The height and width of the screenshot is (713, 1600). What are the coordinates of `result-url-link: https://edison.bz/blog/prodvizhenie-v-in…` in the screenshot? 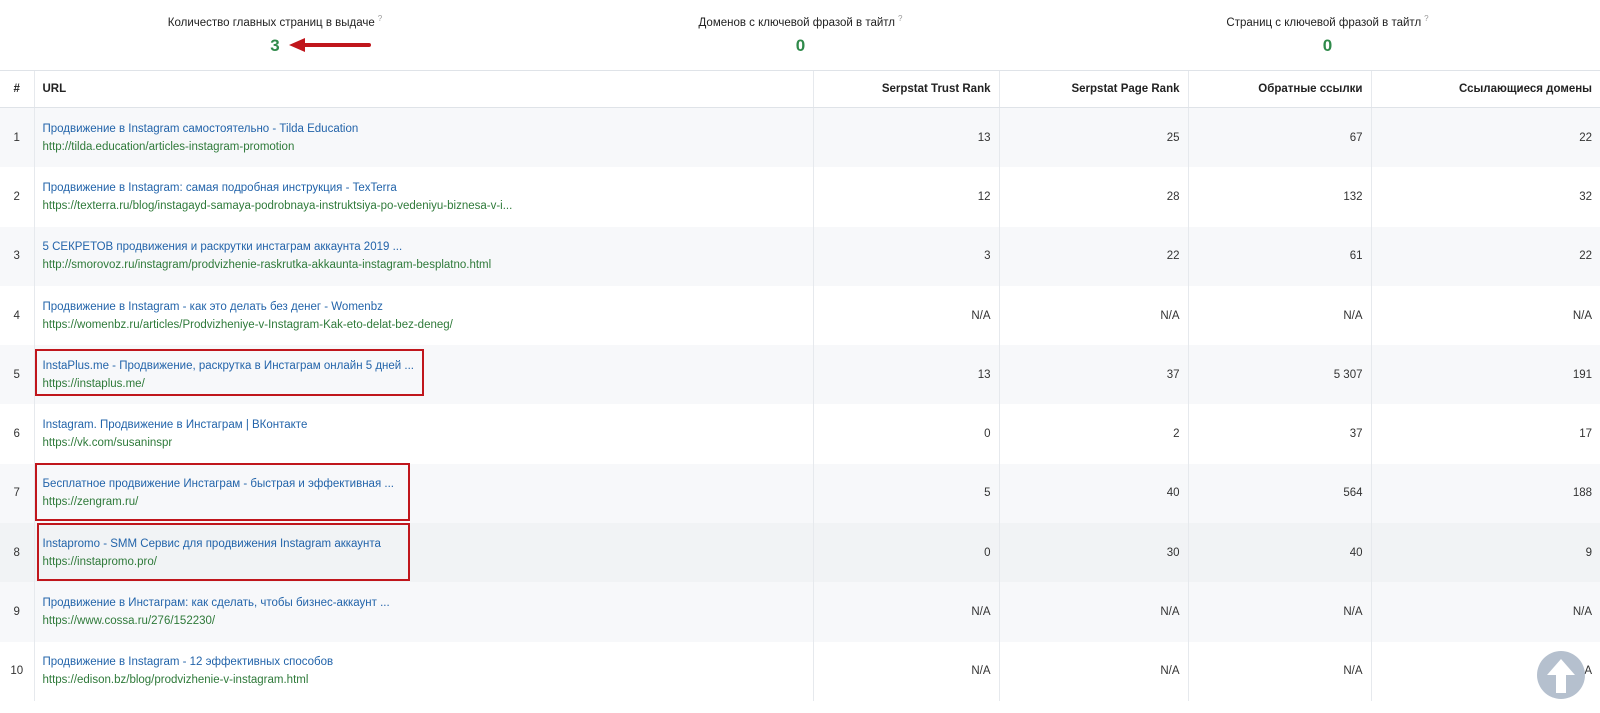 It's located at (424, 680).